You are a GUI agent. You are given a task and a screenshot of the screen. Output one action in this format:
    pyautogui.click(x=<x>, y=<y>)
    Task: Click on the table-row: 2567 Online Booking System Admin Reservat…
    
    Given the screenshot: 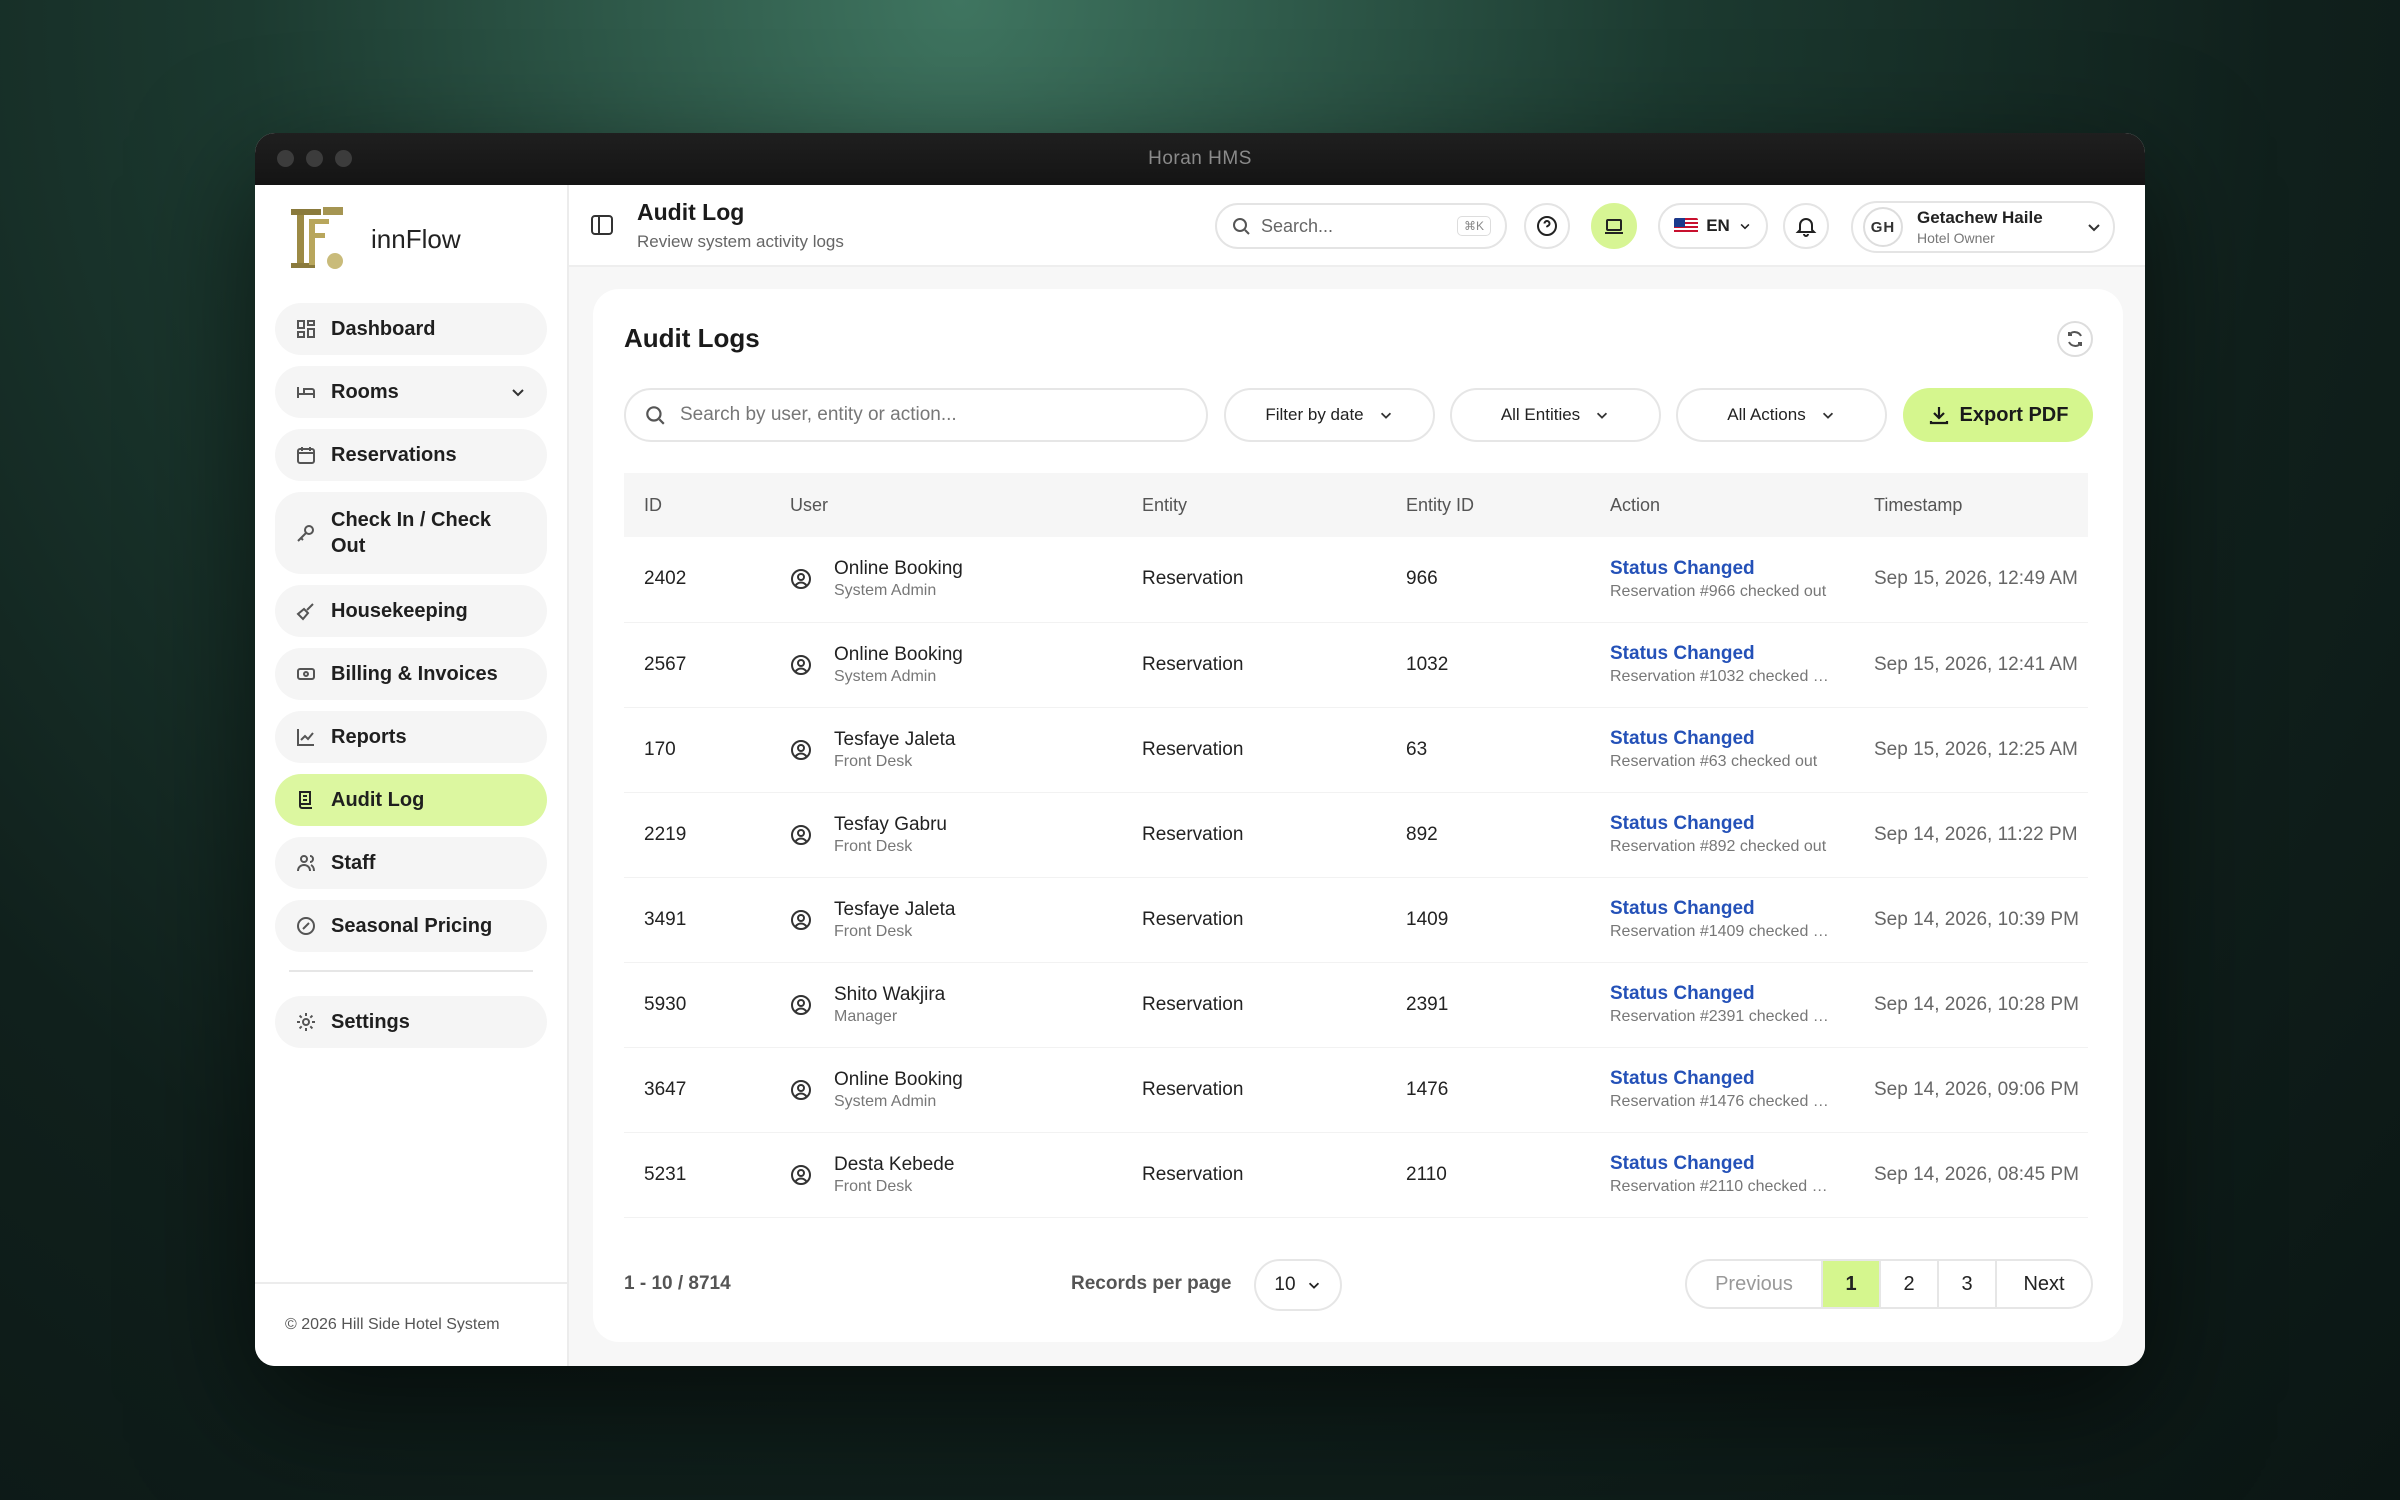 What is the action you would take?
    pyautogui.click(x=1356, y=664)
    